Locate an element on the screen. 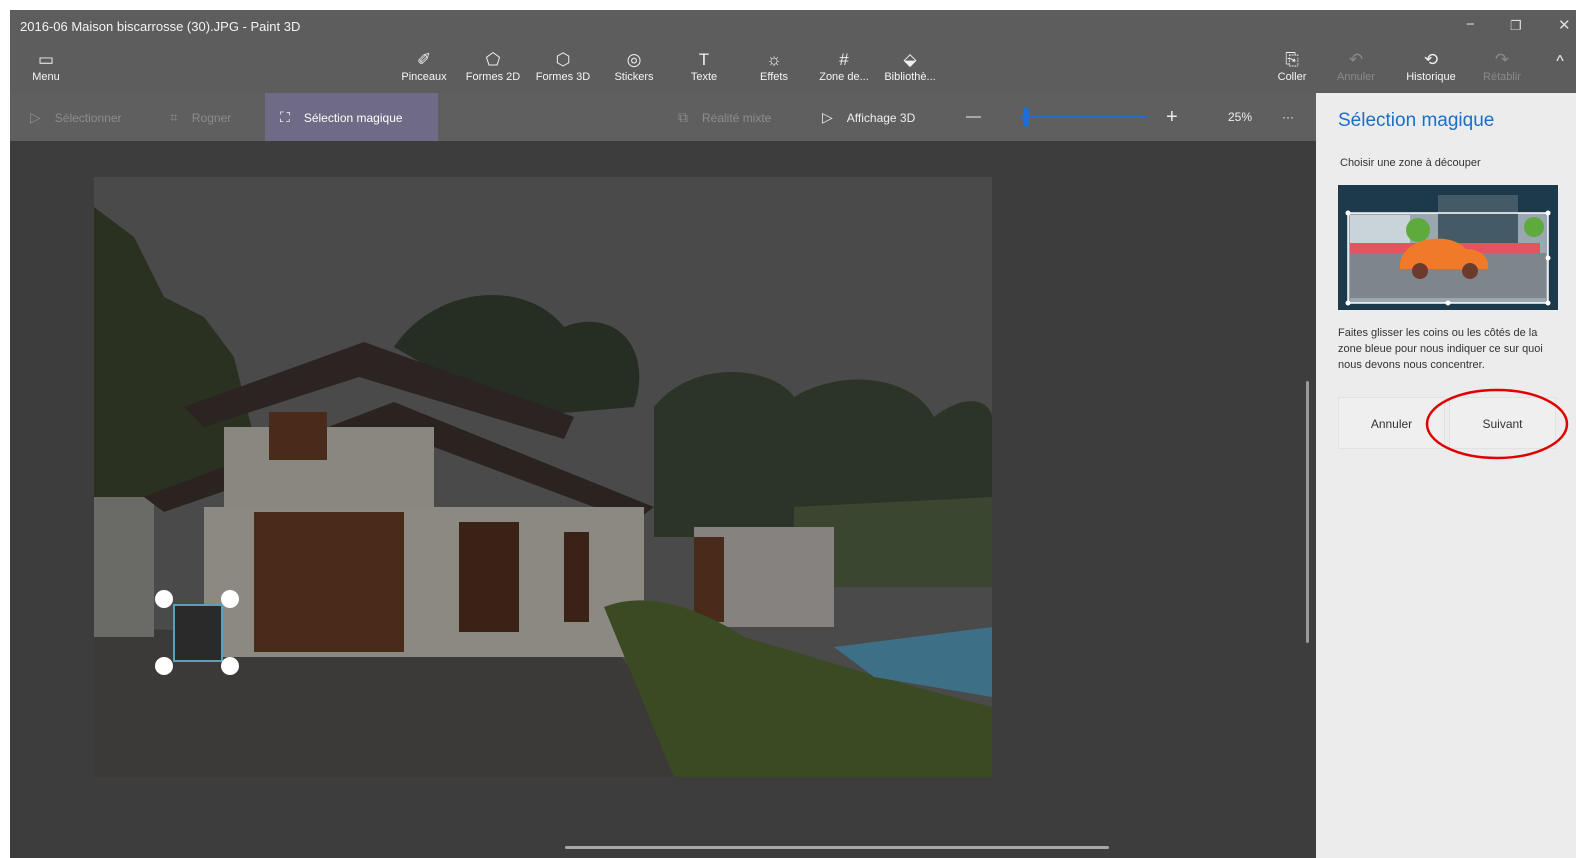  canvas-icon: # is located at coordinates (844, 59).